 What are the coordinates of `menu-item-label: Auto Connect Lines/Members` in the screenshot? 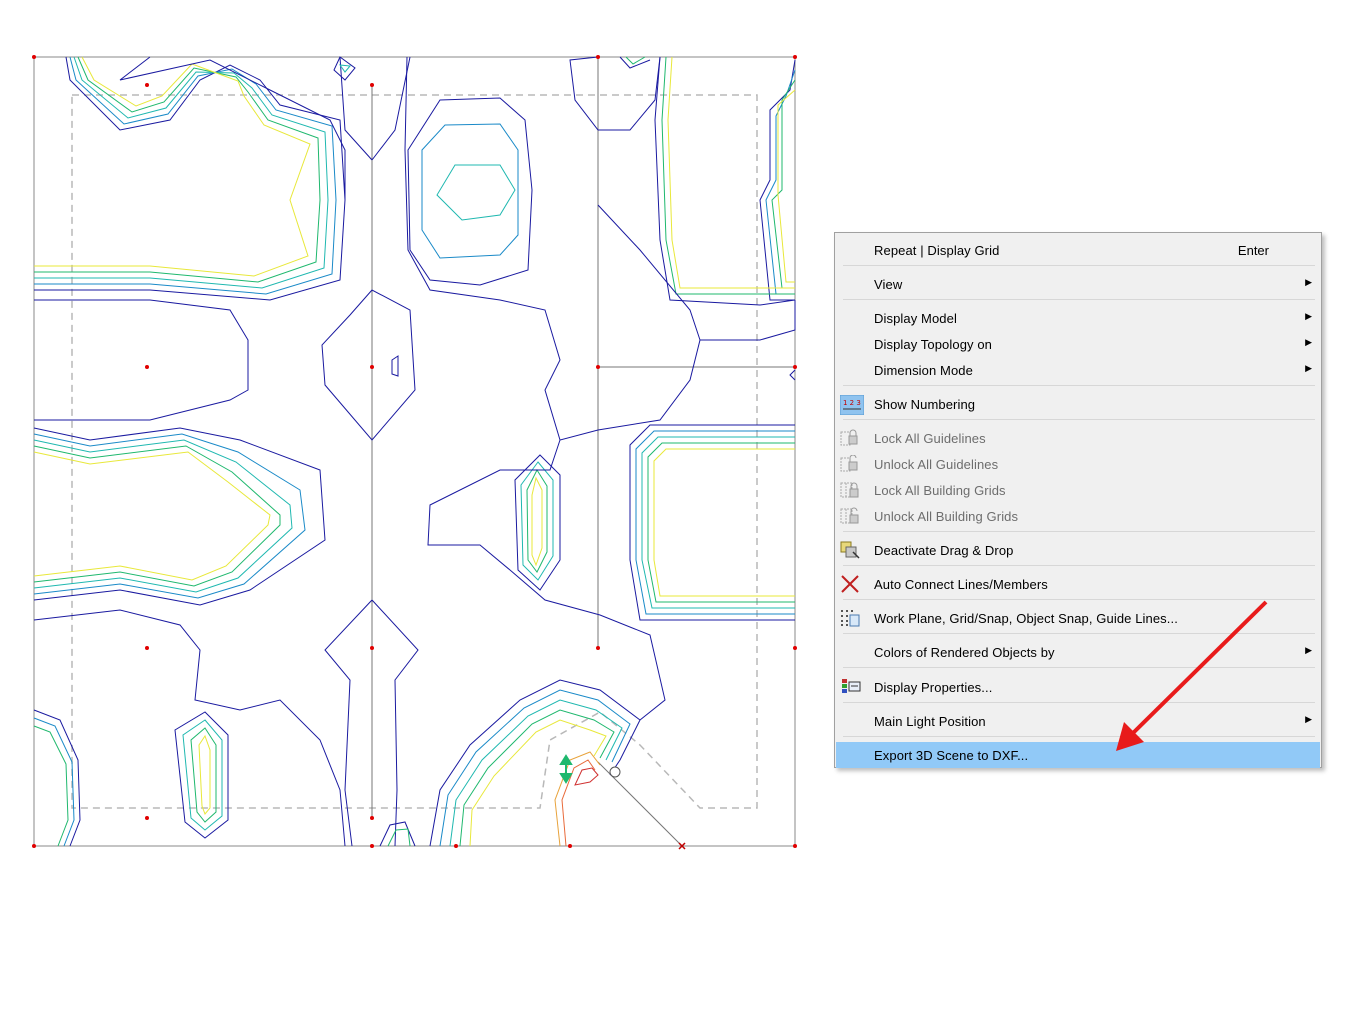 It's located at (961, 584).